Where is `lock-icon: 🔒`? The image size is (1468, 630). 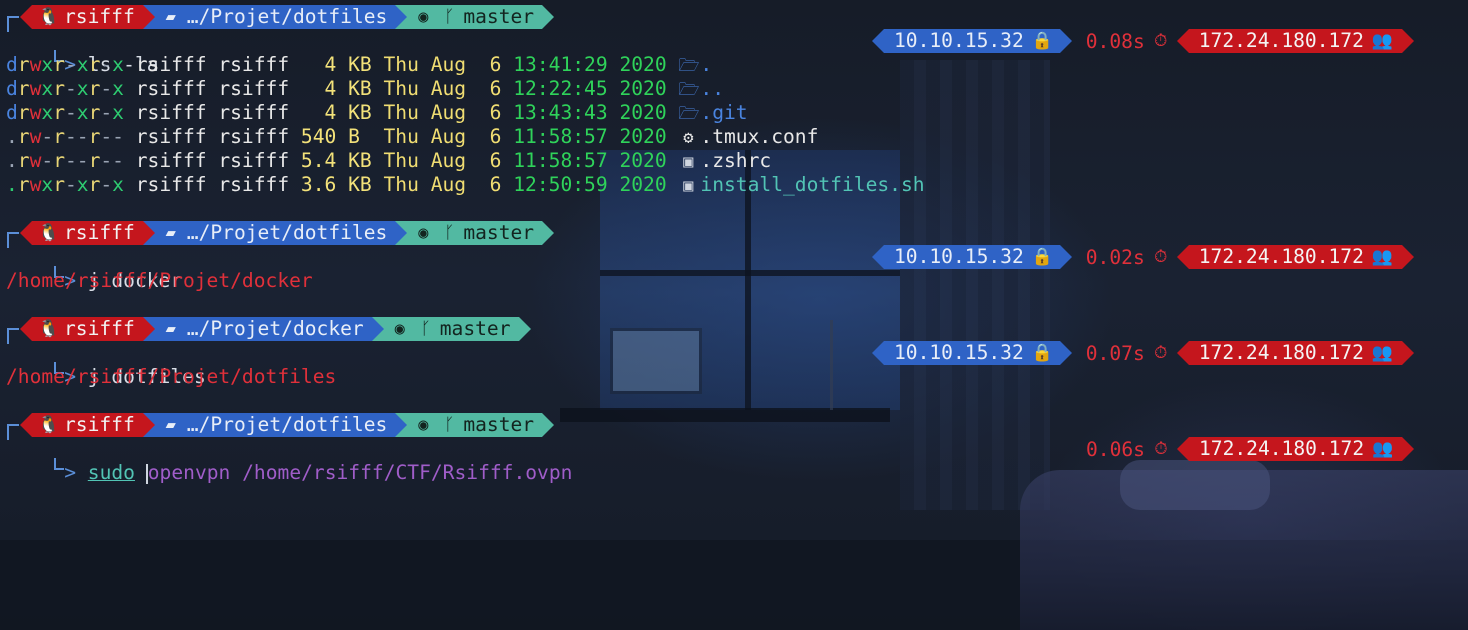 lock-icon: 🔒 is located at coordinates (1042, 353).